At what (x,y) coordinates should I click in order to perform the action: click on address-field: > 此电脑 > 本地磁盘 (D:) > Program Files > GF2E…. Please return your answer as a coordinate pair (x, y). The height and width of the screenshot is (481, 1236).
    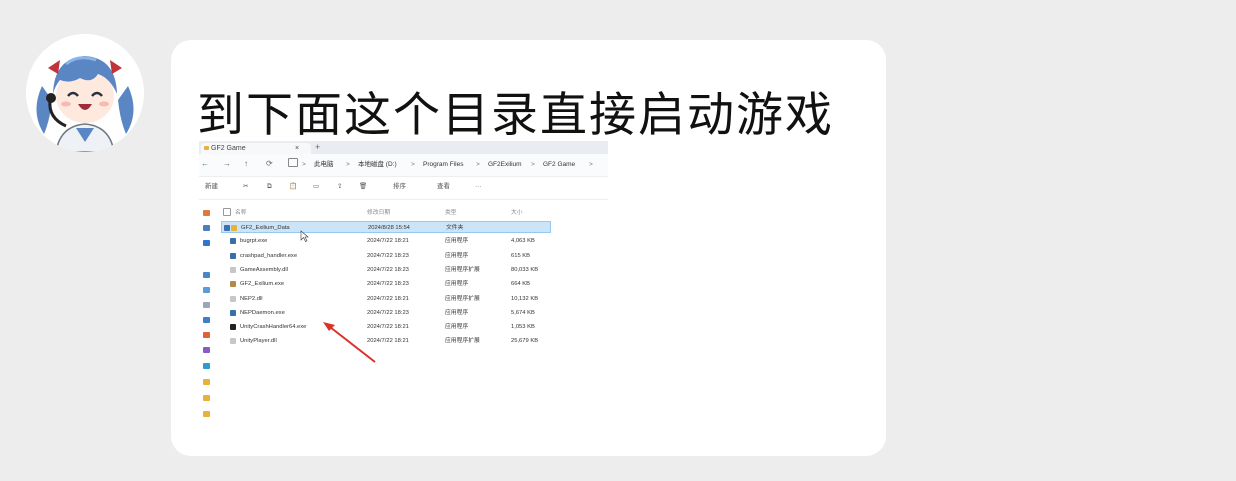
    Looking at the image, I should click on (453, 165).